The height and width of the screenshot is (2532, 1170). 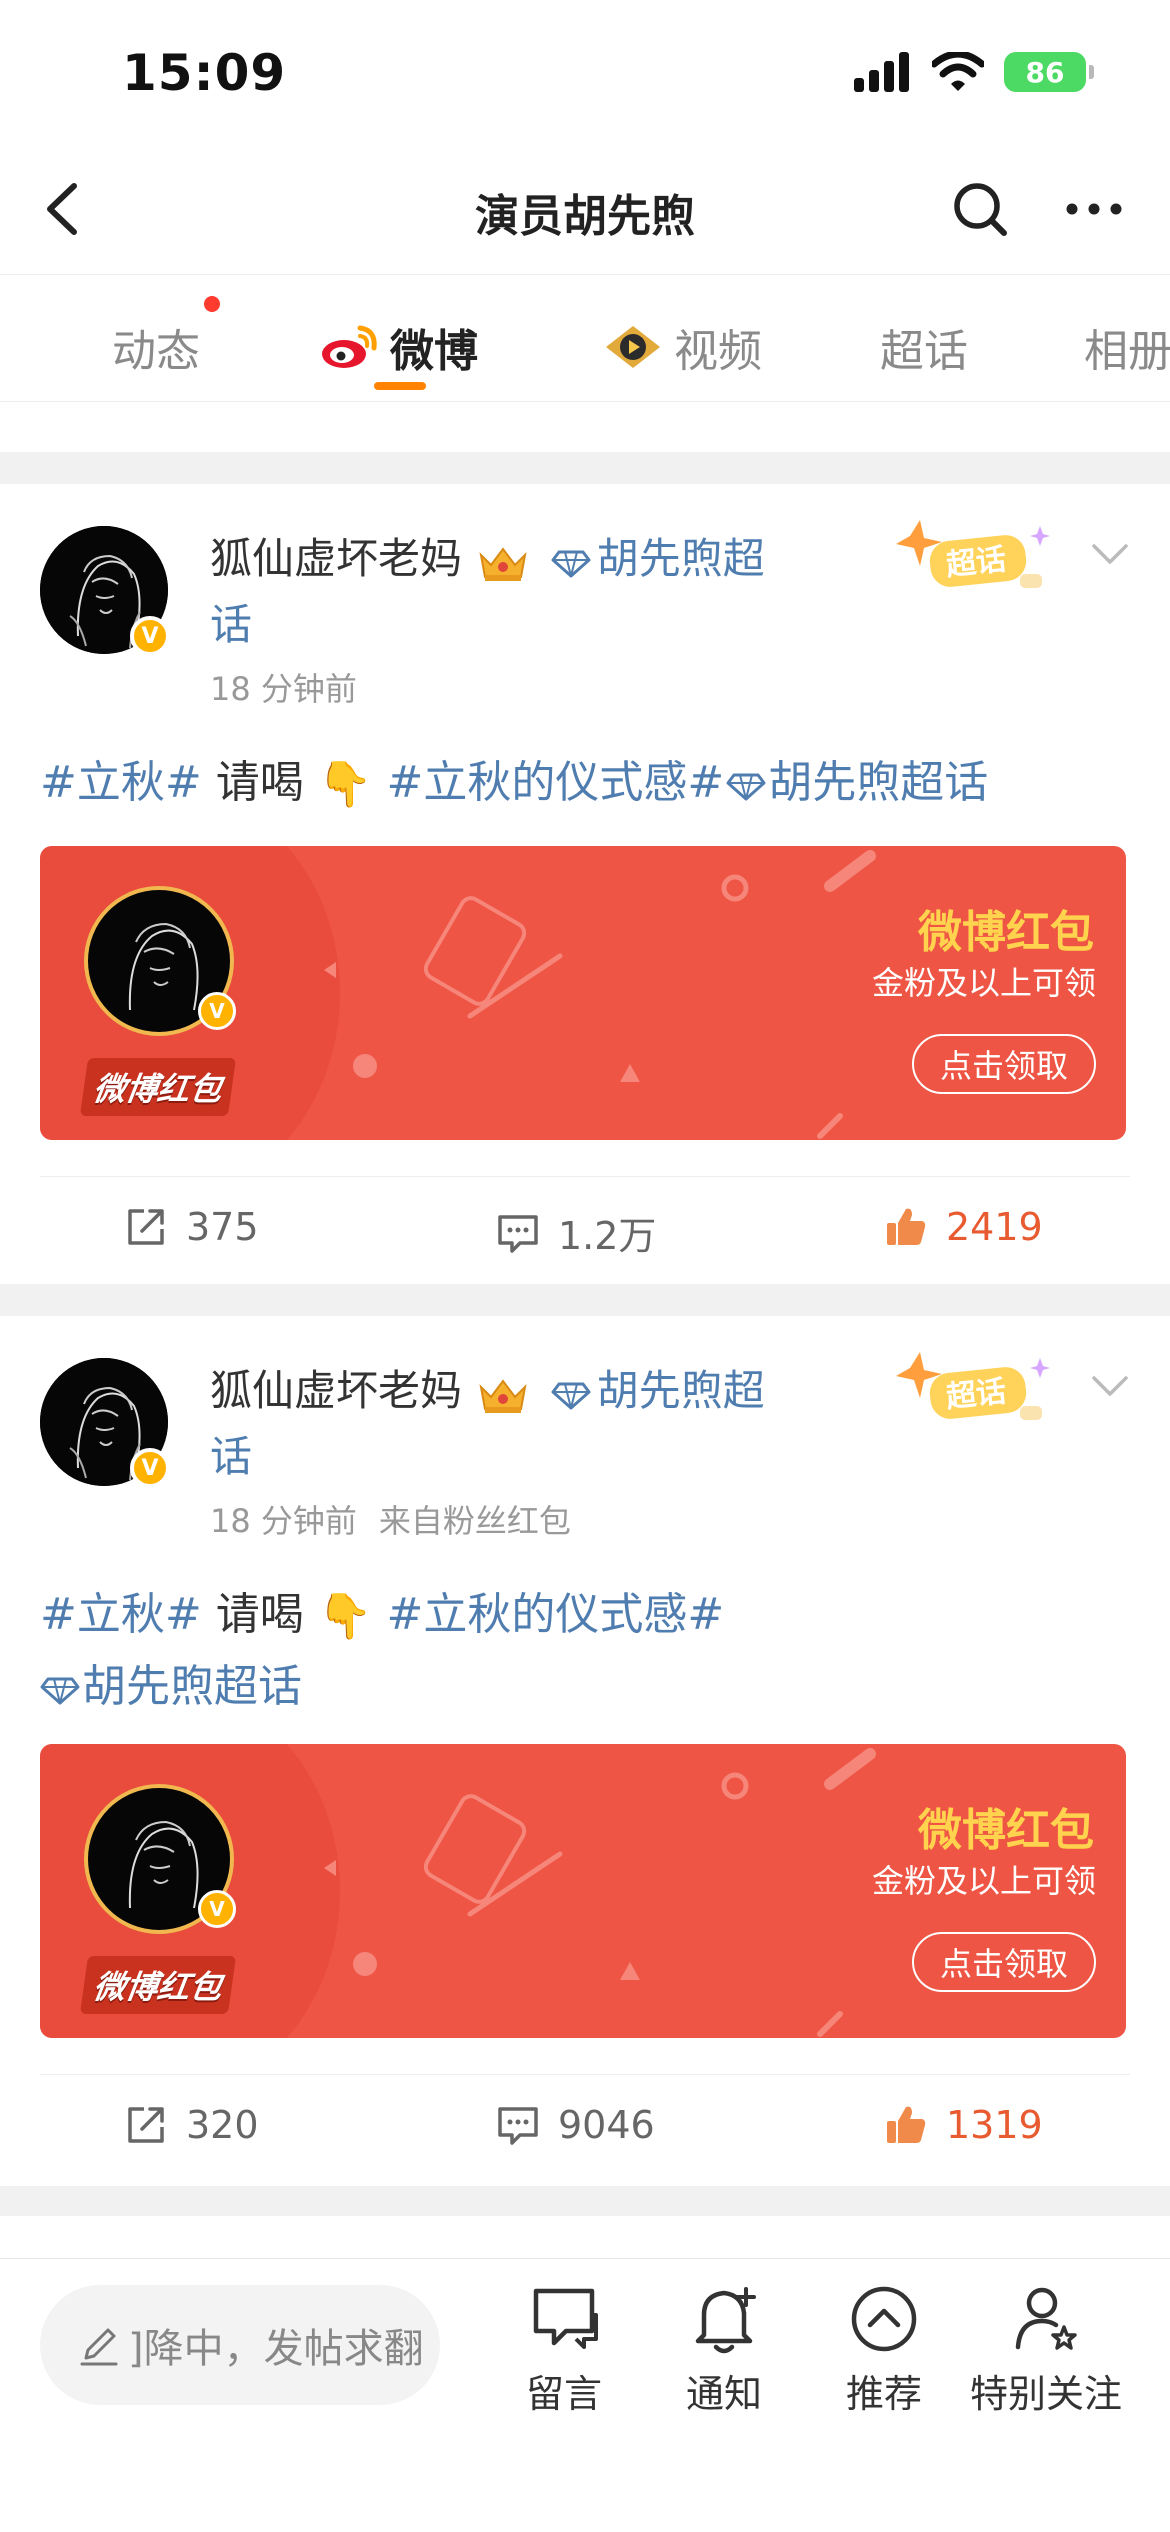 What do you see at coordinates (725, 2320) in the screenshot?
I see `bell-plus-icon` at bounding box center [725, 2320].